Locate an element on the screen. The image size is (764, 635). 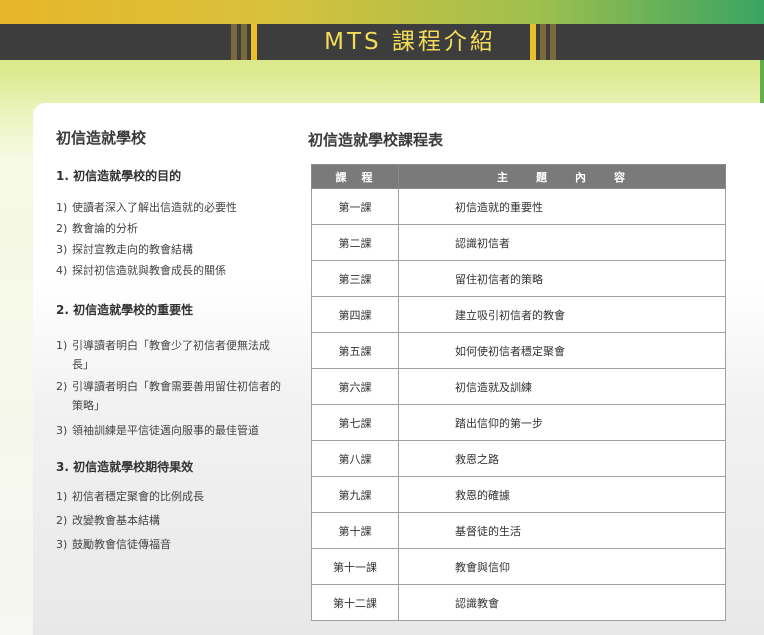
table-row: 第十一課 教會與信仰 is located at coordinates (518, 566).